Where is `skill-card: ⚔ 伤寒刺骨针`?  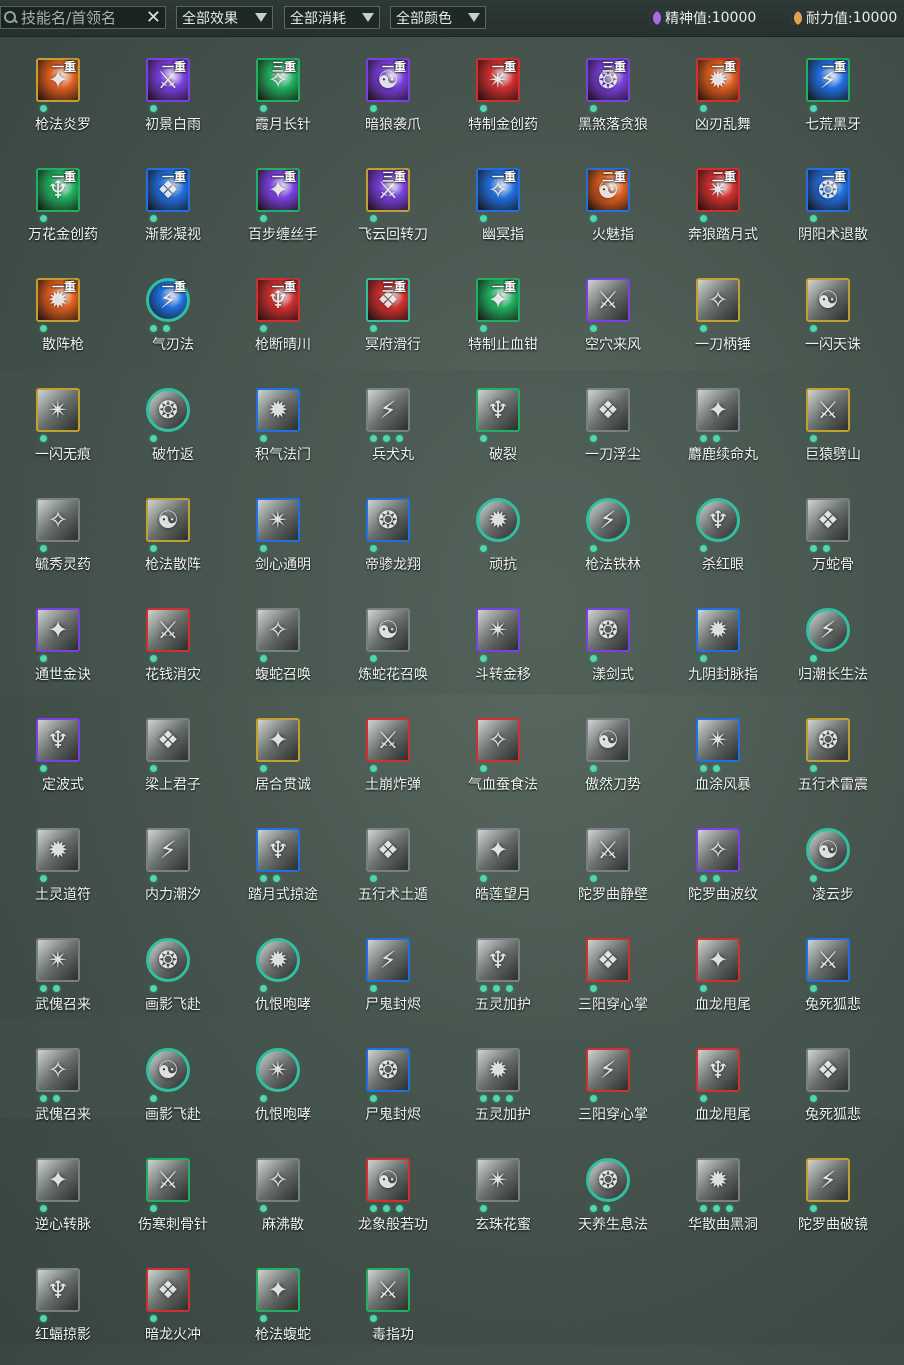 skill-card: ⚔ 伤寒刺骨针 is located at coordinates (165, 1202).